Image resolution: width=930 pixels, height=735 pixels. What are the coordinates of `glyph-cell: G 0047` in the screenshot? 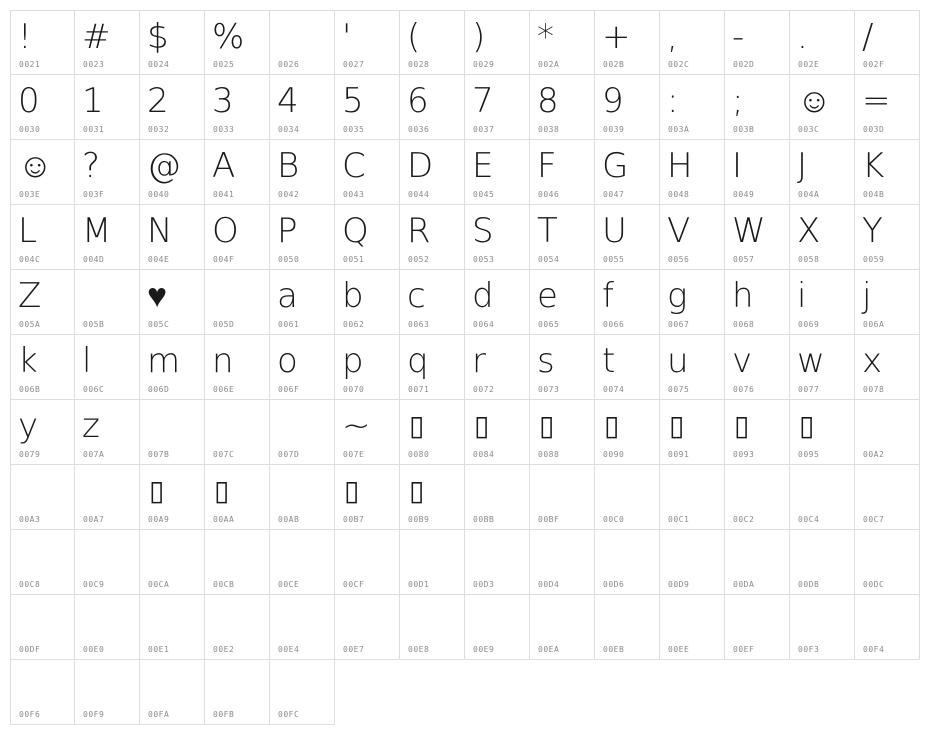 It's located at (627, 172).